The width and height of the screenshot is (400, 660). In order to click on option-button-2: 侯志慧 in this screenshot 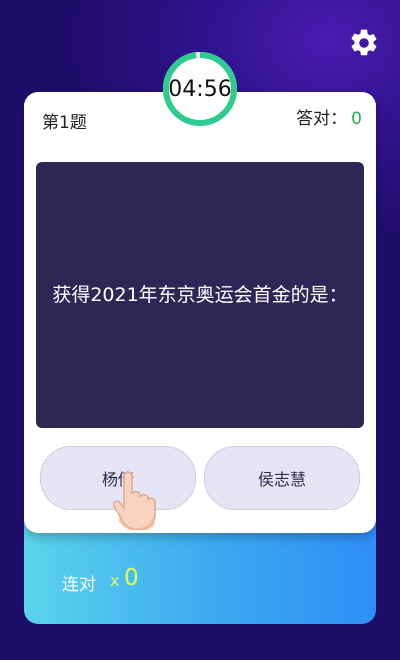, I will do `click(282, 478)`.